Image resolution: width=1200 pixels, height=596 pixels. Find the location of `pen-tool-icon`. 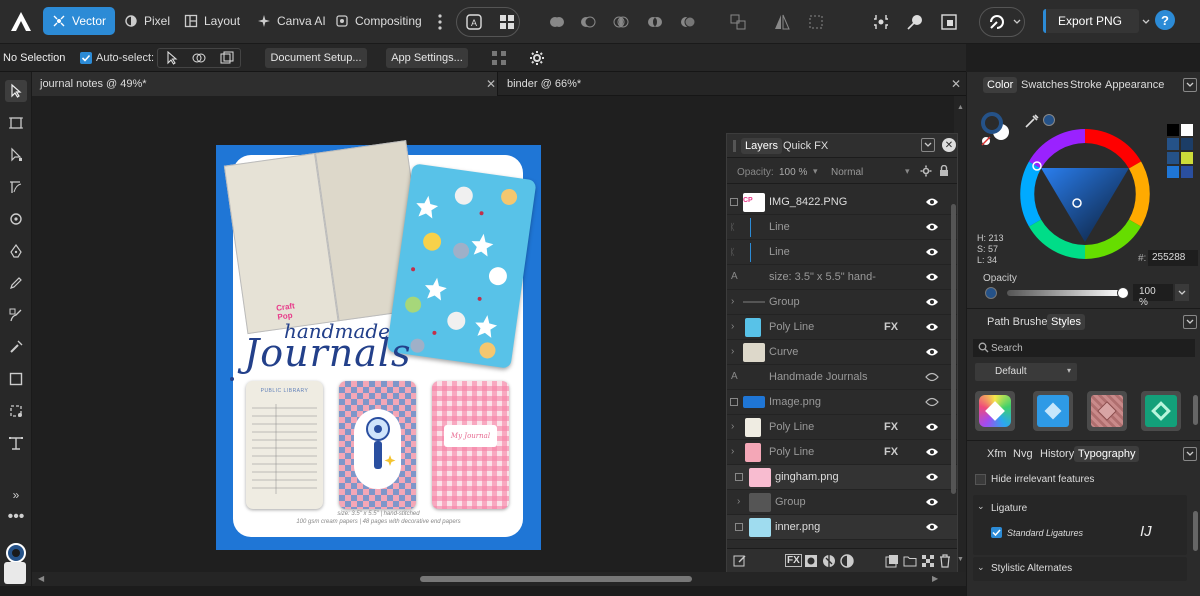

pen-tool-icon is located at coordinates (16, 251).